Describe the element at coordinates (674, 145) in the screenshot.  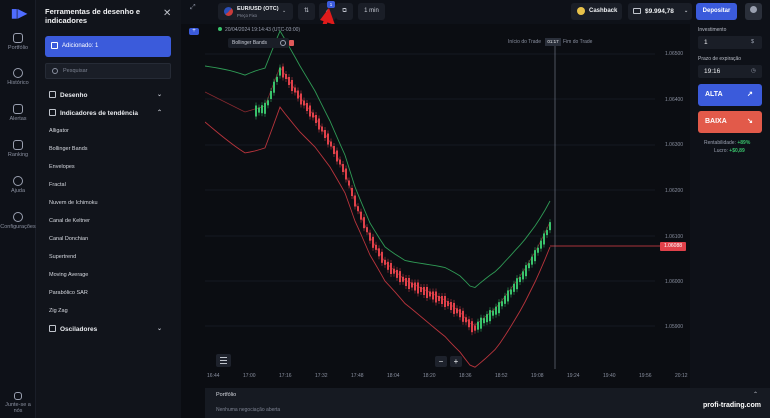
I see `price-label: 1.06300` at that location.